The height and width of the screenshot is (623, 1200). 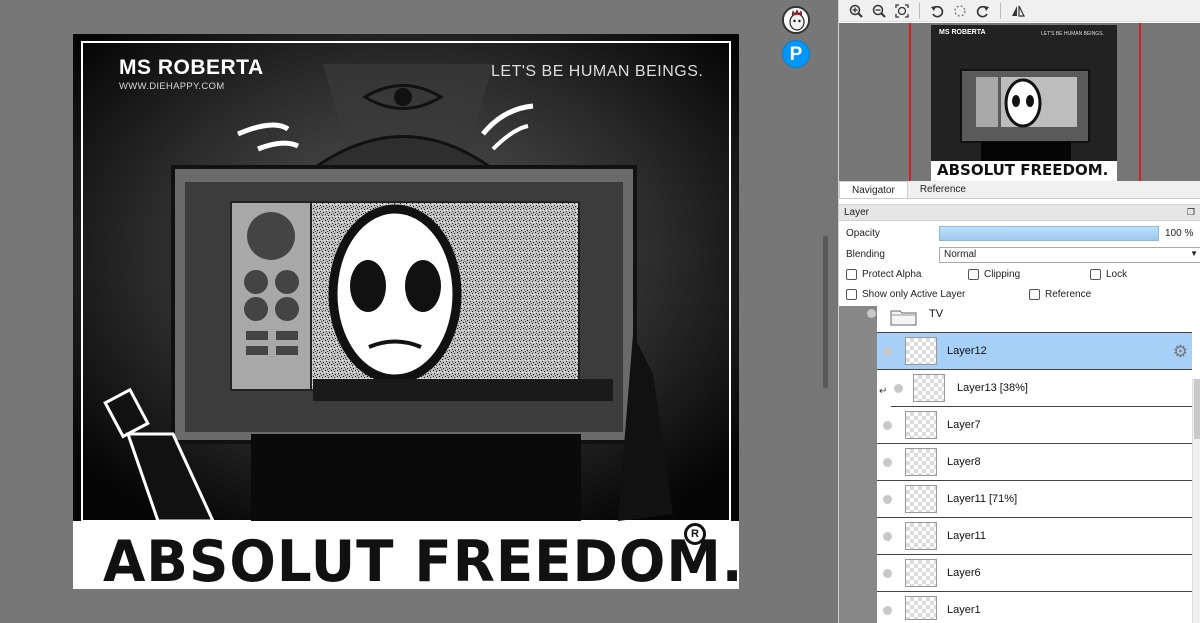 I want to click on scrollbar-thumb, so click(x=1197, y=409).